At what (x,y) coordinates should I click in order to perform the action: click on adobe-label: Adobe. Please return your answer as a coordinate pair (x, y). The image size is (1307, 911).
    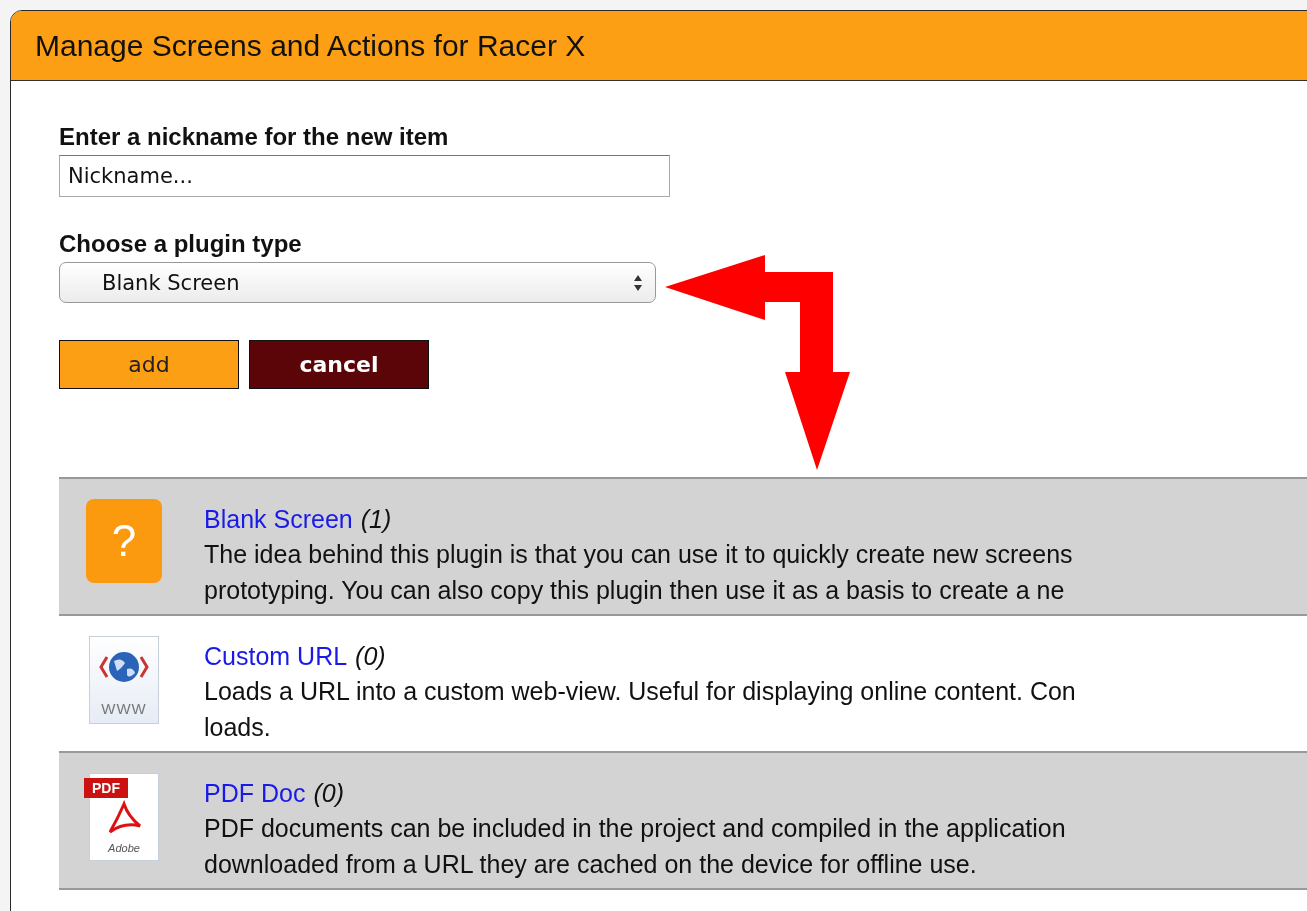
    Looking at the image, I should click on (124, 848).